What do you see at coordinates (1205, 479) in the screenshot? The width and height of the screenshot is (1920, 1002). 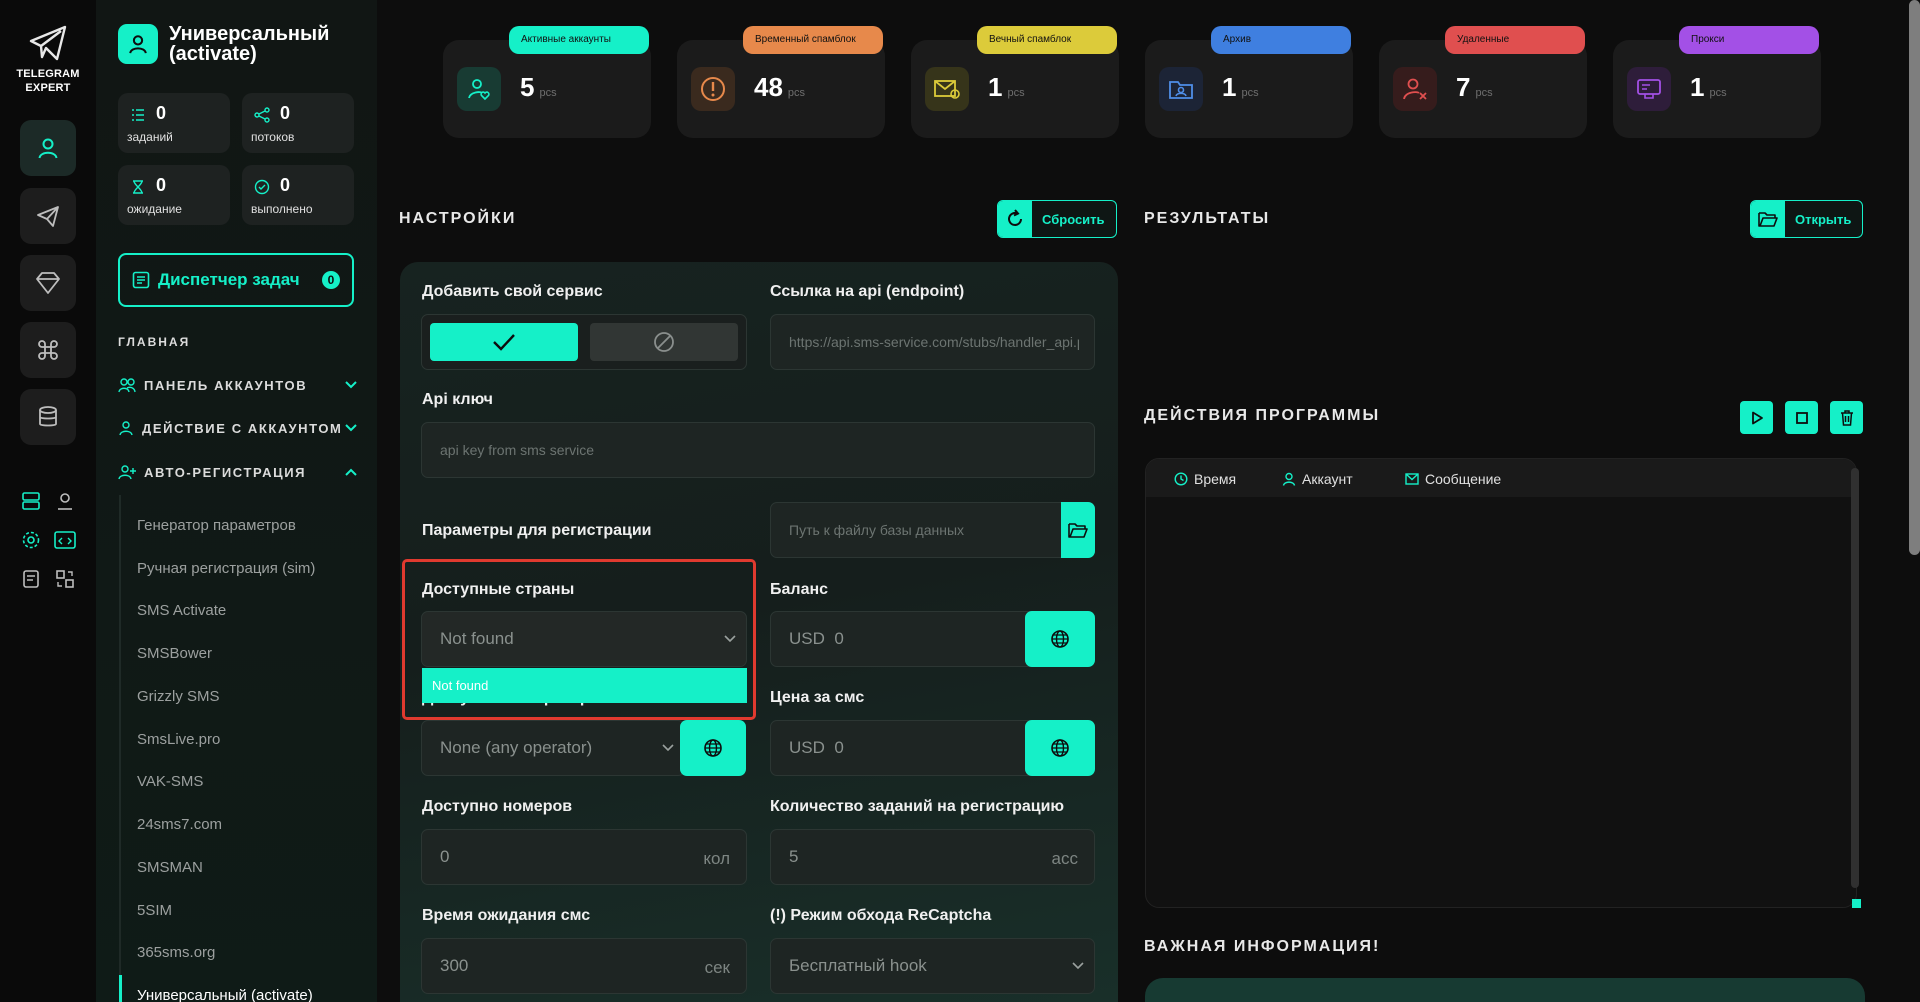 I see `log-column-time: Время` at bounding box center [1205, 479].